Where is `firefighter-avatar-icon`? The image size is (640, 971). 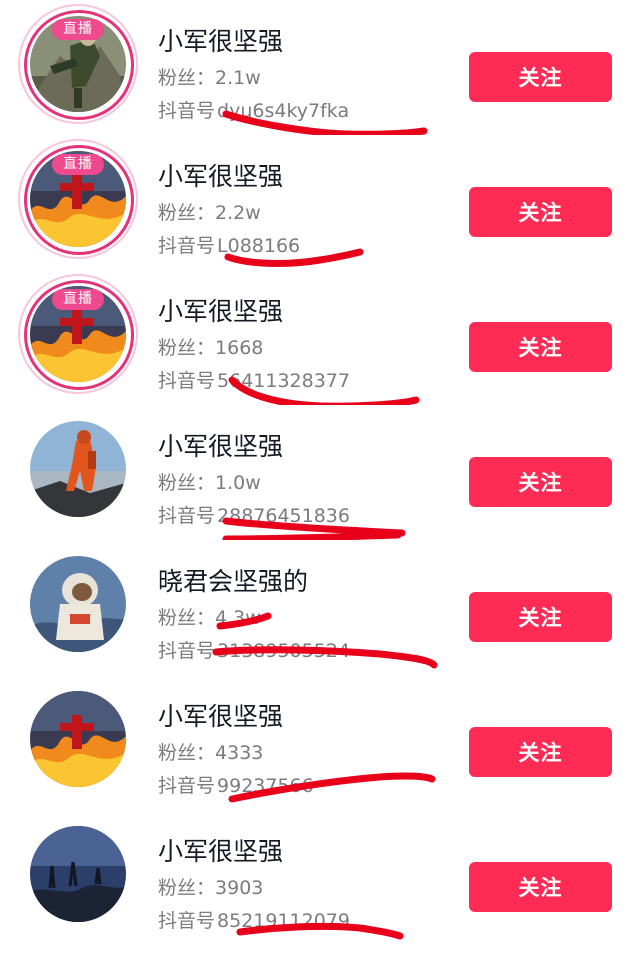 firefighter-avatar-icon is located at coordinates (78, 469).